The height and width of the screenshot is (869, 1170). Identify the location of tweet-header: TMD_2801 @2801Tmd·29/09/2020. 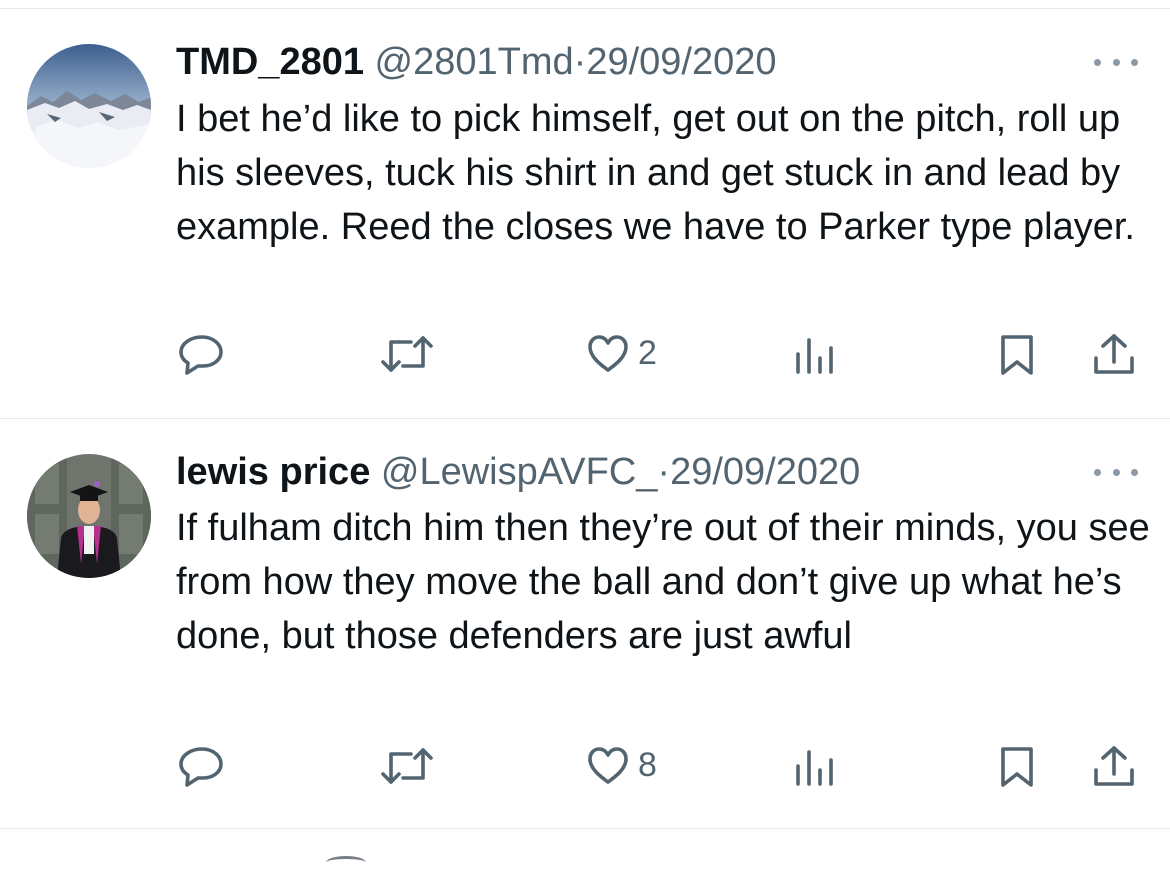
(476, 62).